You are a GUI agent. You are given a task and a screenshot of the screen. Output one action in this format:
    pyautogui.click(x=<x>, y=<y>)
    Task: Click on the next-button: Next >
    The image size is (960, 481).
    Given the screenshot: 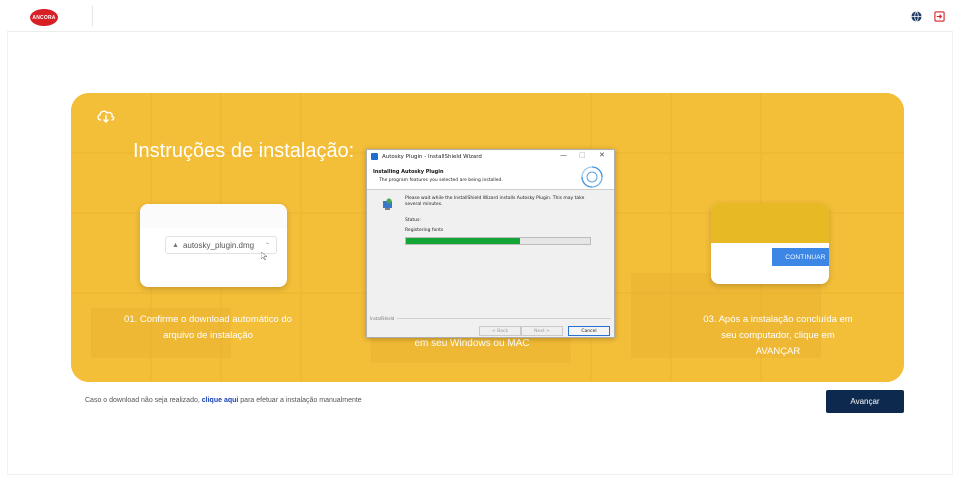 What is the action you would take?
    pyautogui.click(x=542, y=331)
    